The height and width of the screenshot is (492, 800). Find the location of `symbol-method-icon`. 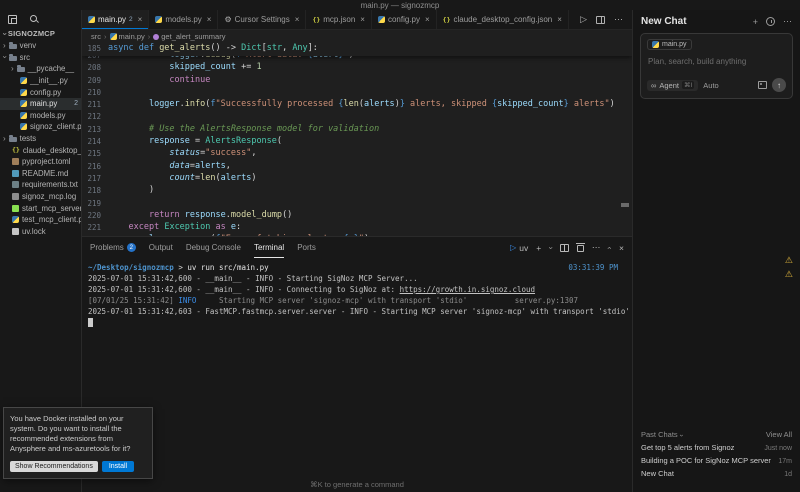

symbol-method-icon is located at coordinates (156, 36).